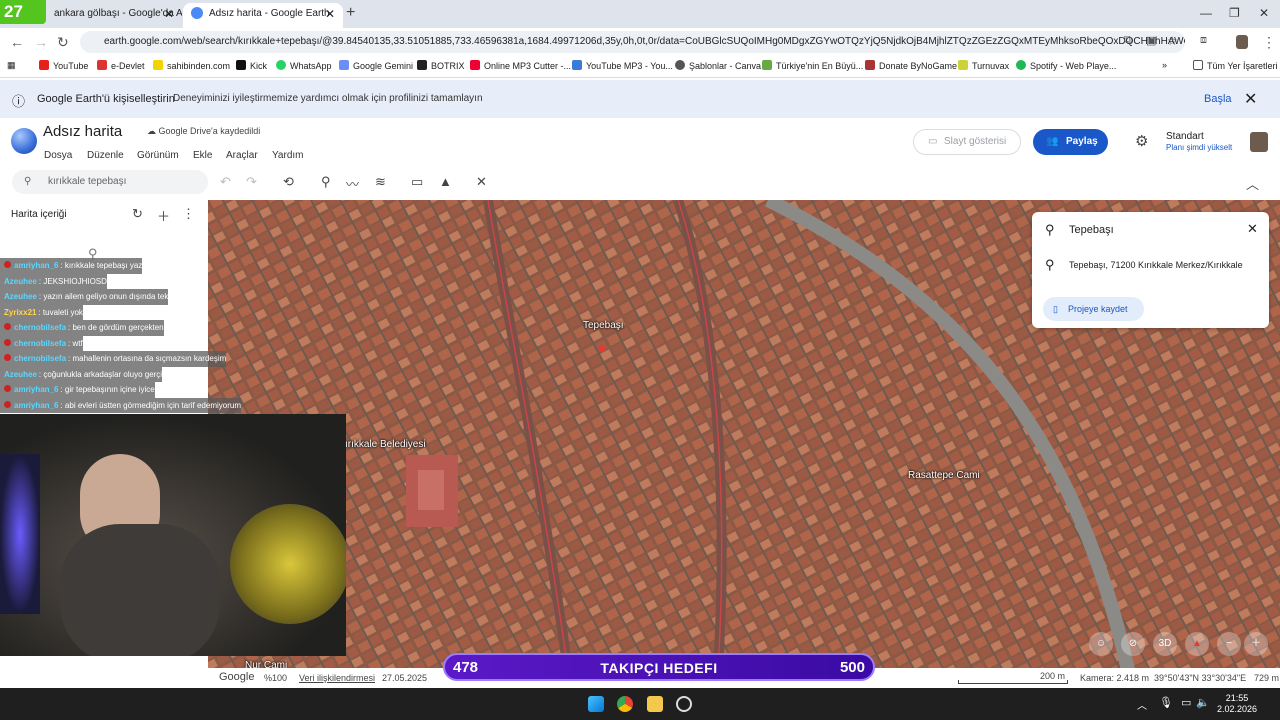 The image size is (1280, 720). I want to click on map-pin-icon: ●, so click(602, 349).